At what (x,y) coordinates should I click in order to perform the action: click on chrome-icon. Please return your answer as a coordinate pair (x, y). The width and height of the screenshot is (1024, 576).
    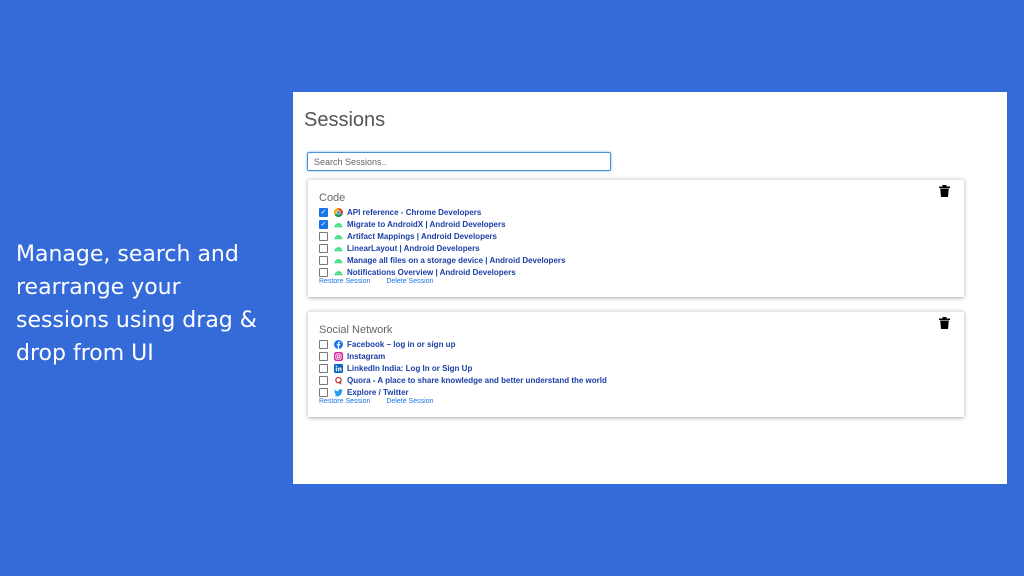
    Looking at the image, I should click on (338, 212).